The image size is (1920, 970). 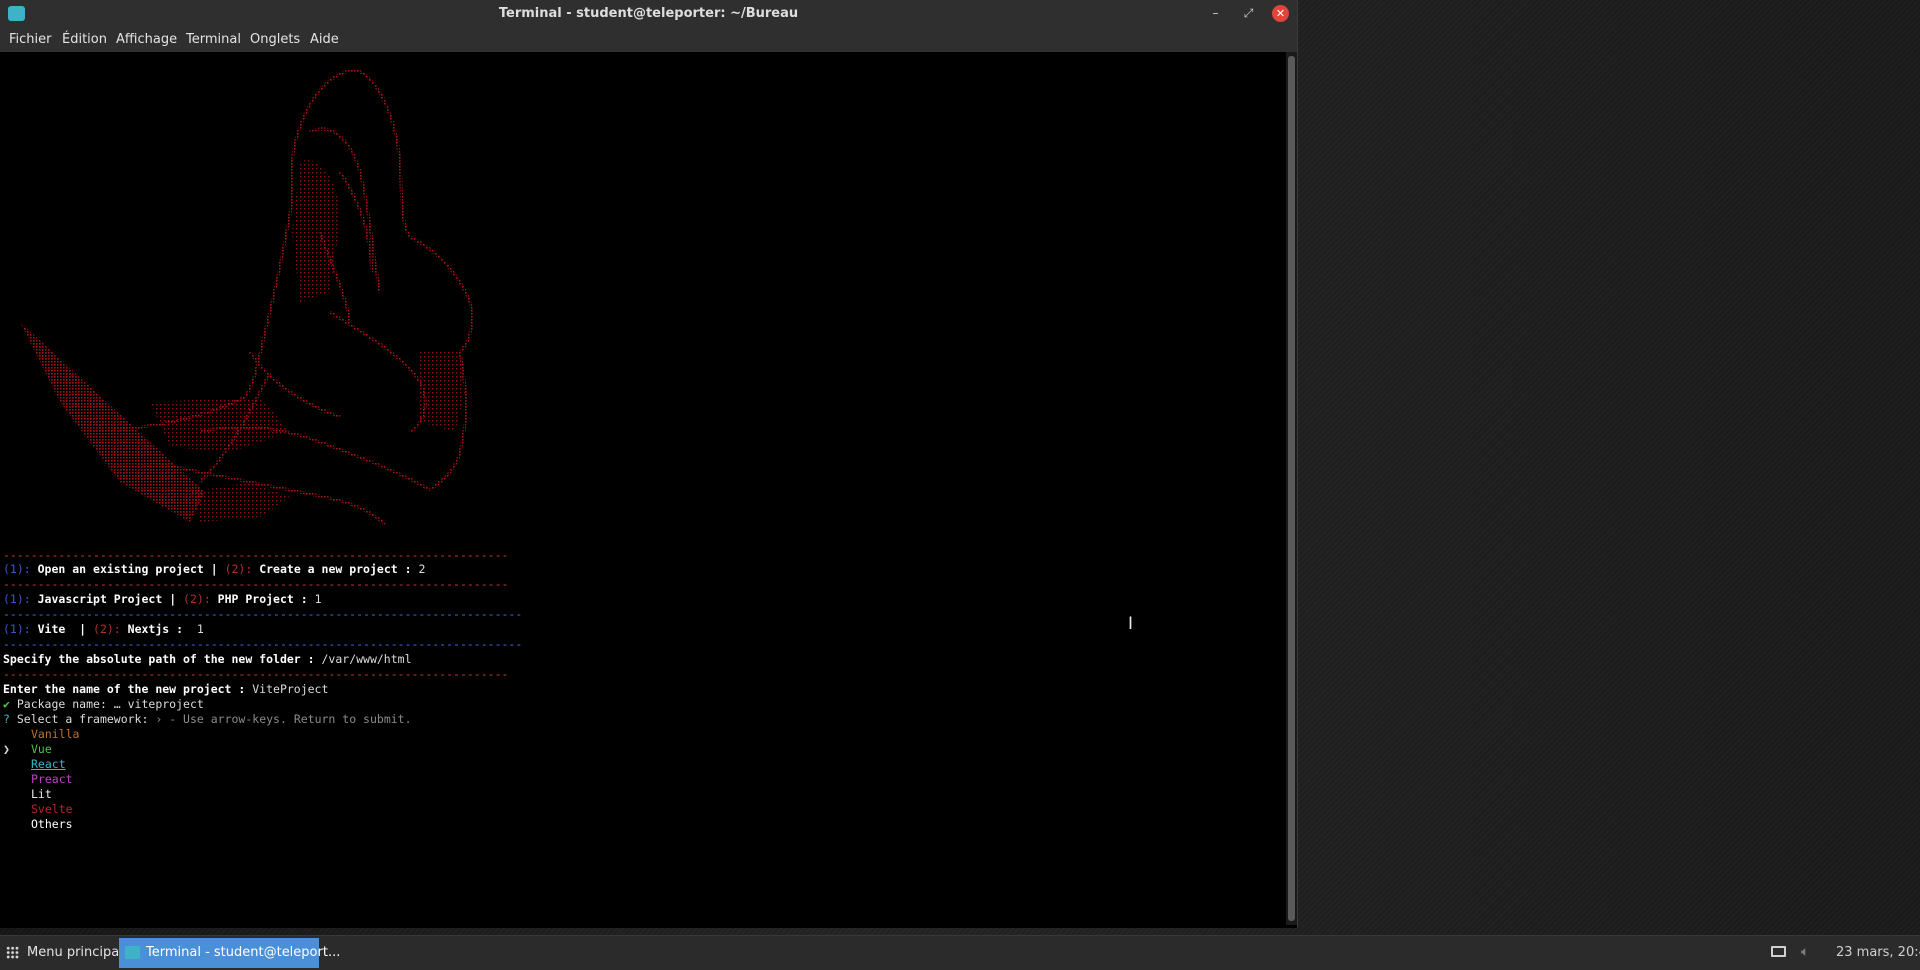 I want to click on option-text: Open an existing project, so click(x=120, y=569).